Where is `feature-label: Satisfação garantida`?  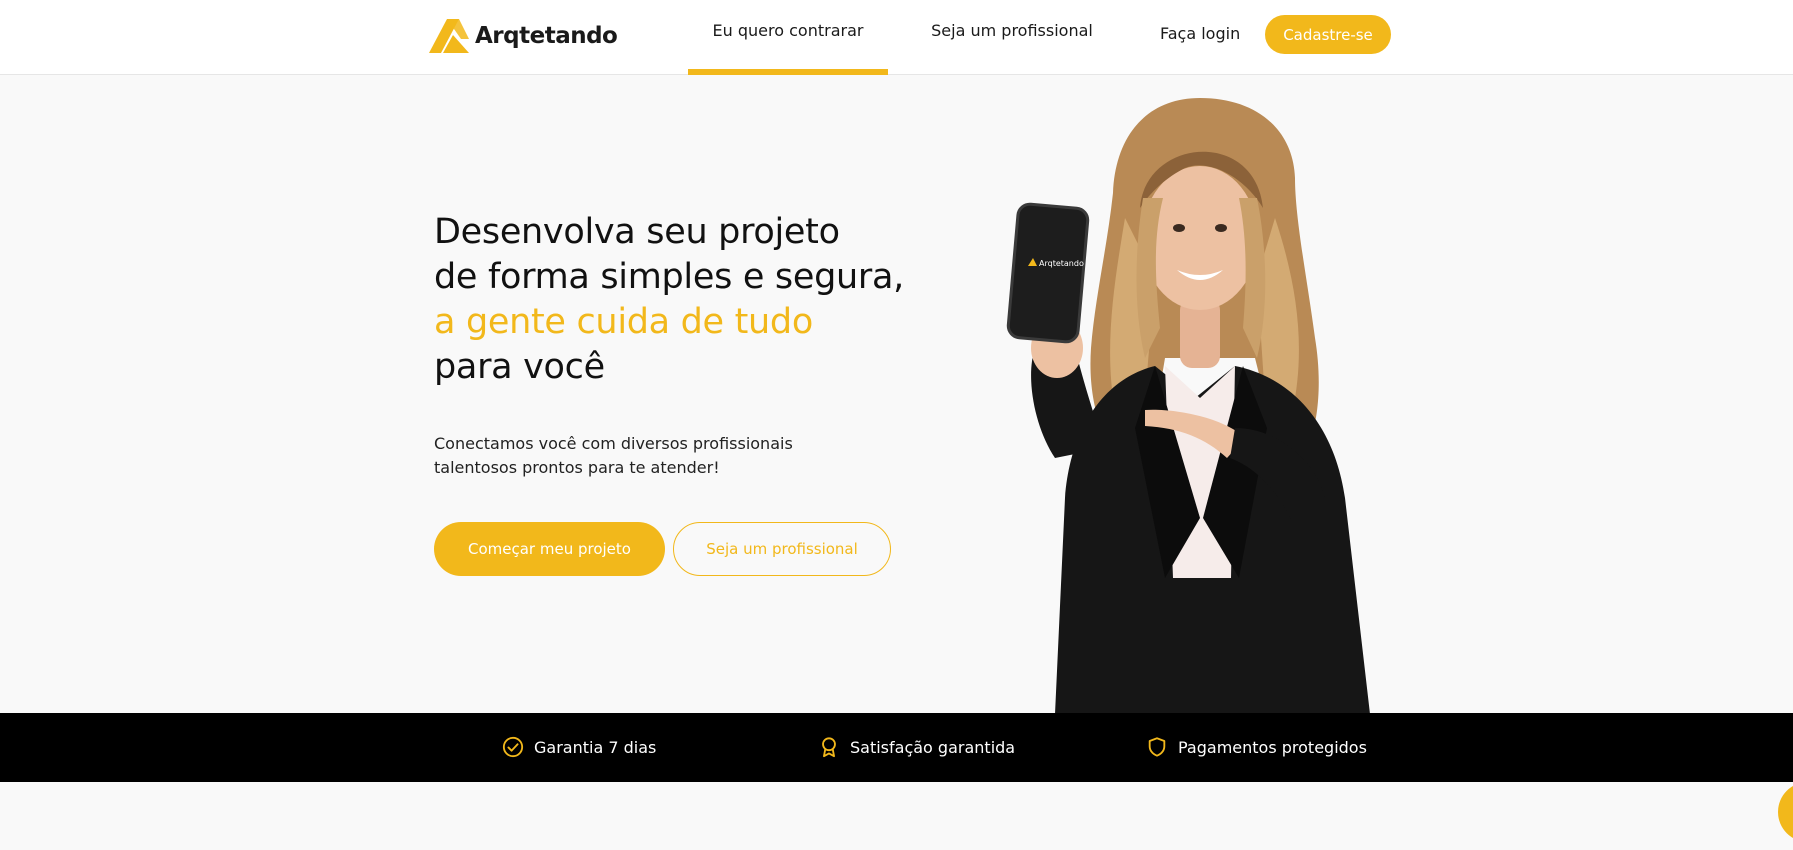 feature-label: Satisfação garantida is located at coordinates (933, 747).